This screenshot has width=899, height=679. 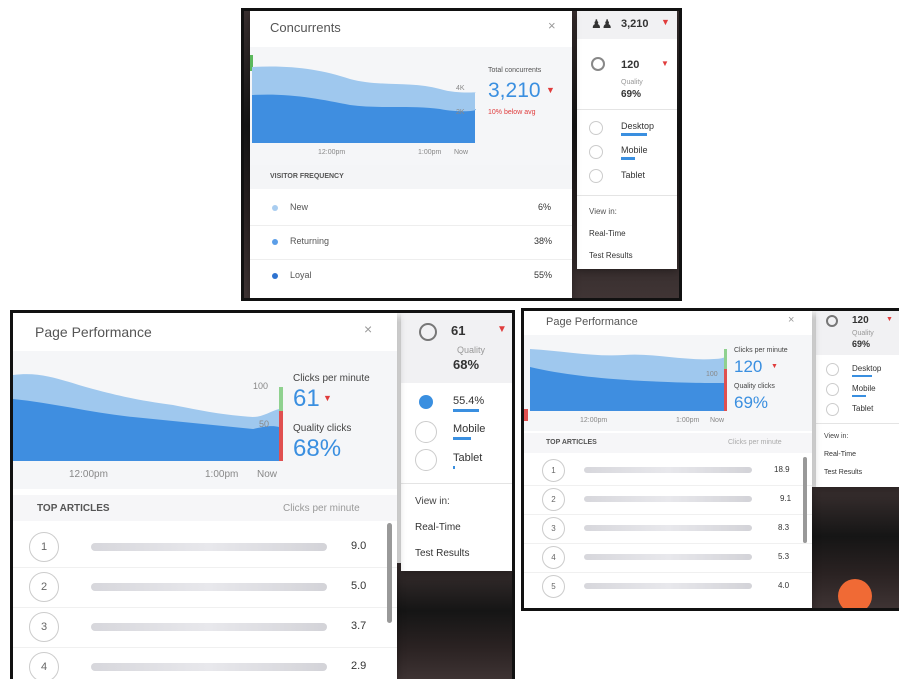 What do you see at coordinates (784, 585) in the screenshot?
I see `article-cpm: 4.0` at bounding box center [784, 585].